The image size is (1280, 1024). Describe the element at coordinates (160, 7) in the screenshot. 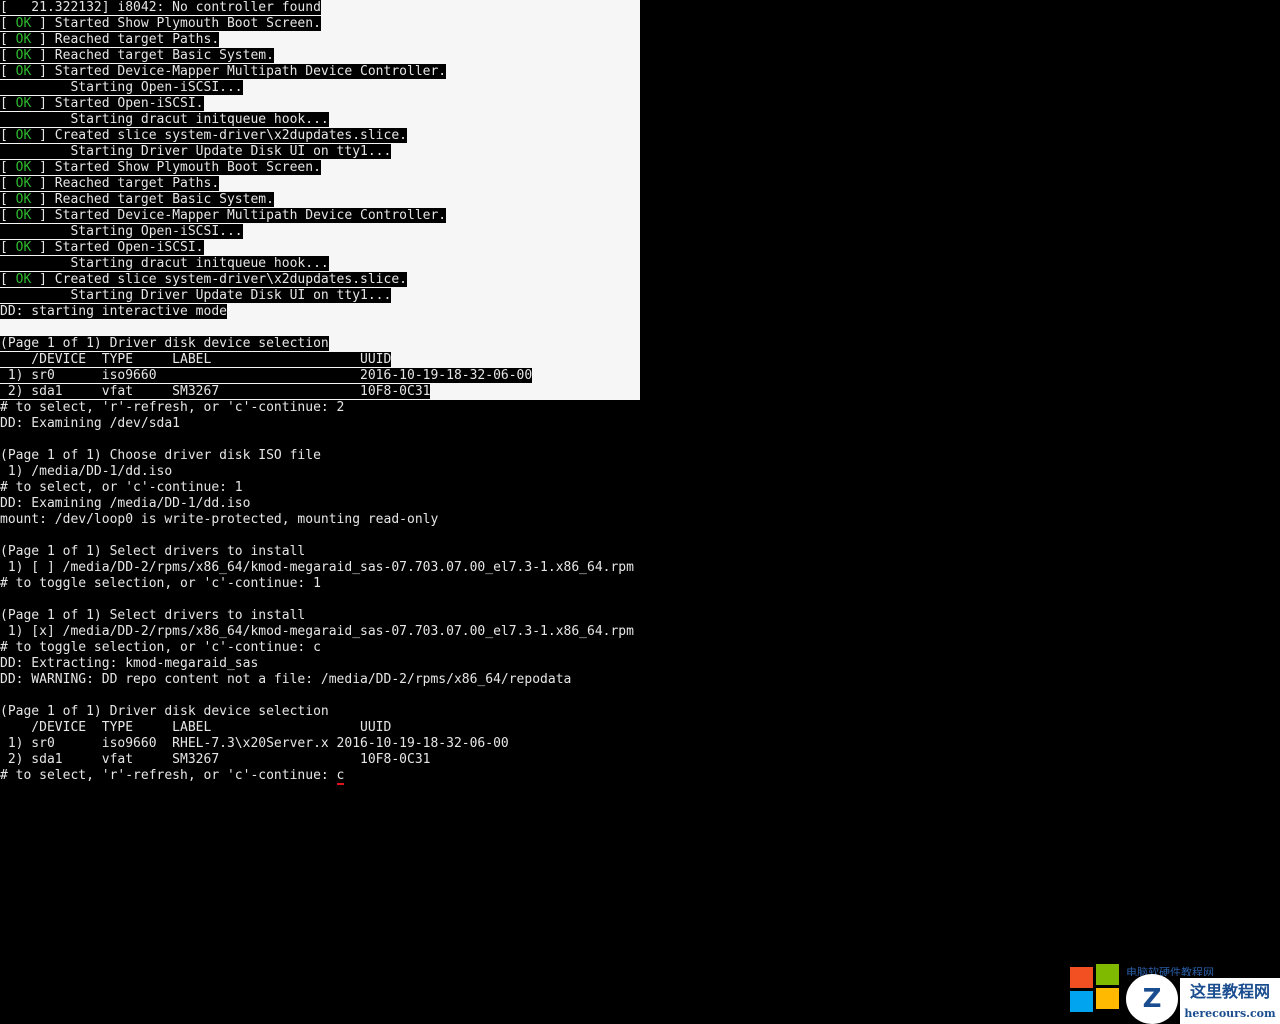

I see `boot-log-text: [ 21.322132] i8042: No controller found` at that location.